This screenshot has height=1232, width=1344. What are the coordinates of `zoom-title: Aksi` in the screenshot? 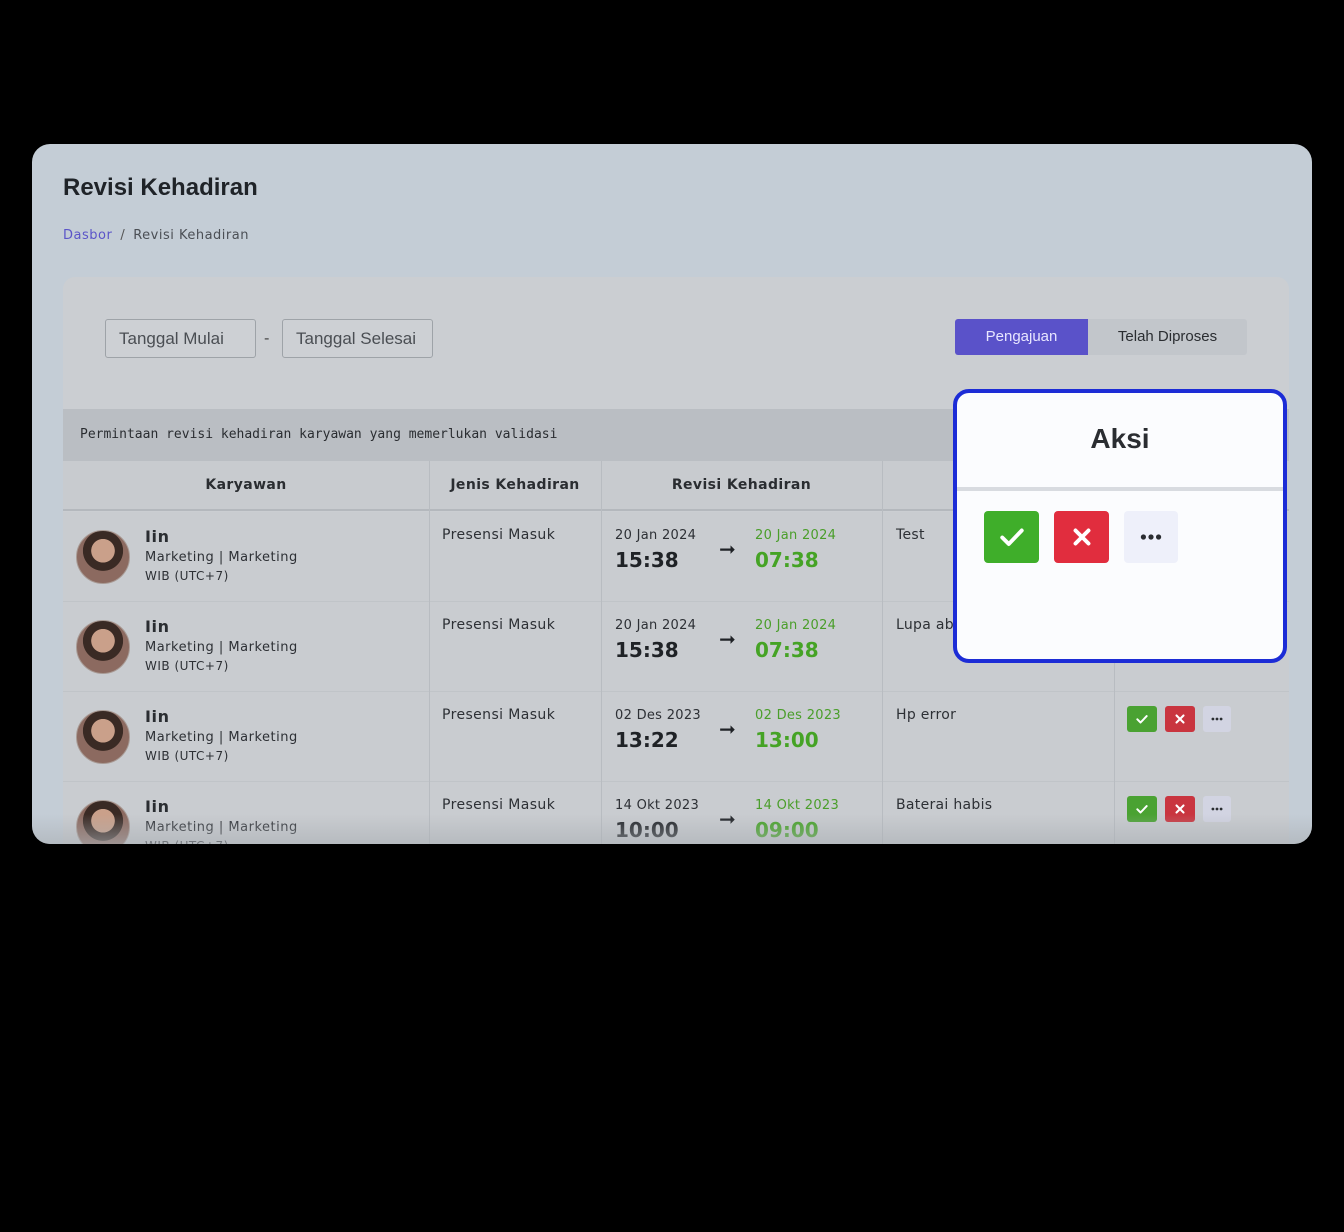 It's located at (1120, 438).